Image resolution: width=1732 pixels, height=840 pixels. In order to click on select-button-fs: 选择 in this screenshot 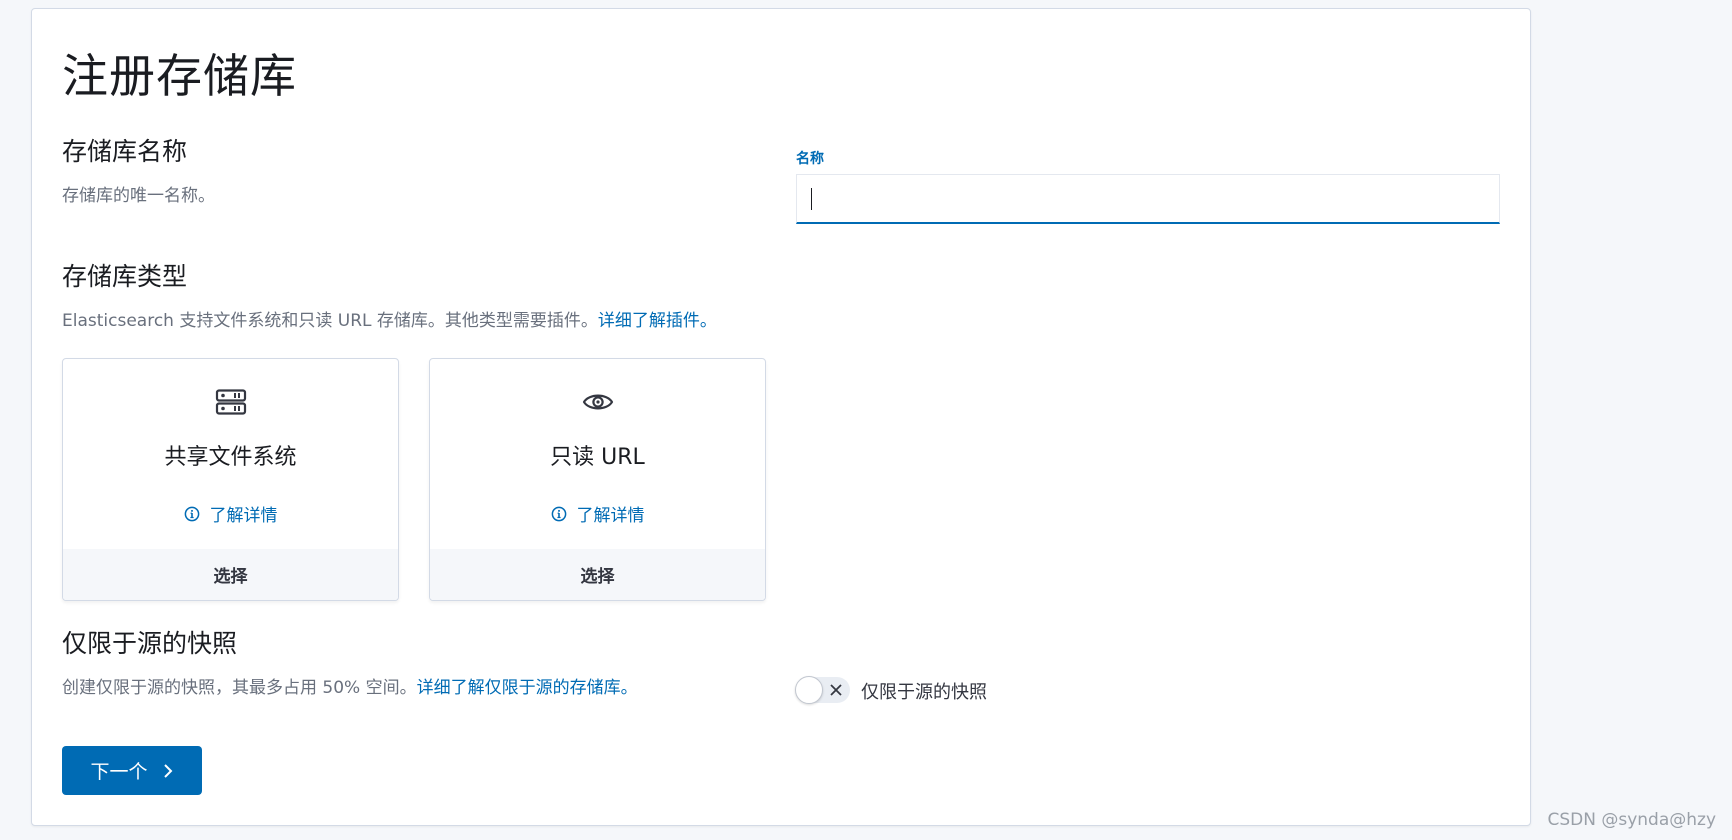, I will do `click(230, 574)`.